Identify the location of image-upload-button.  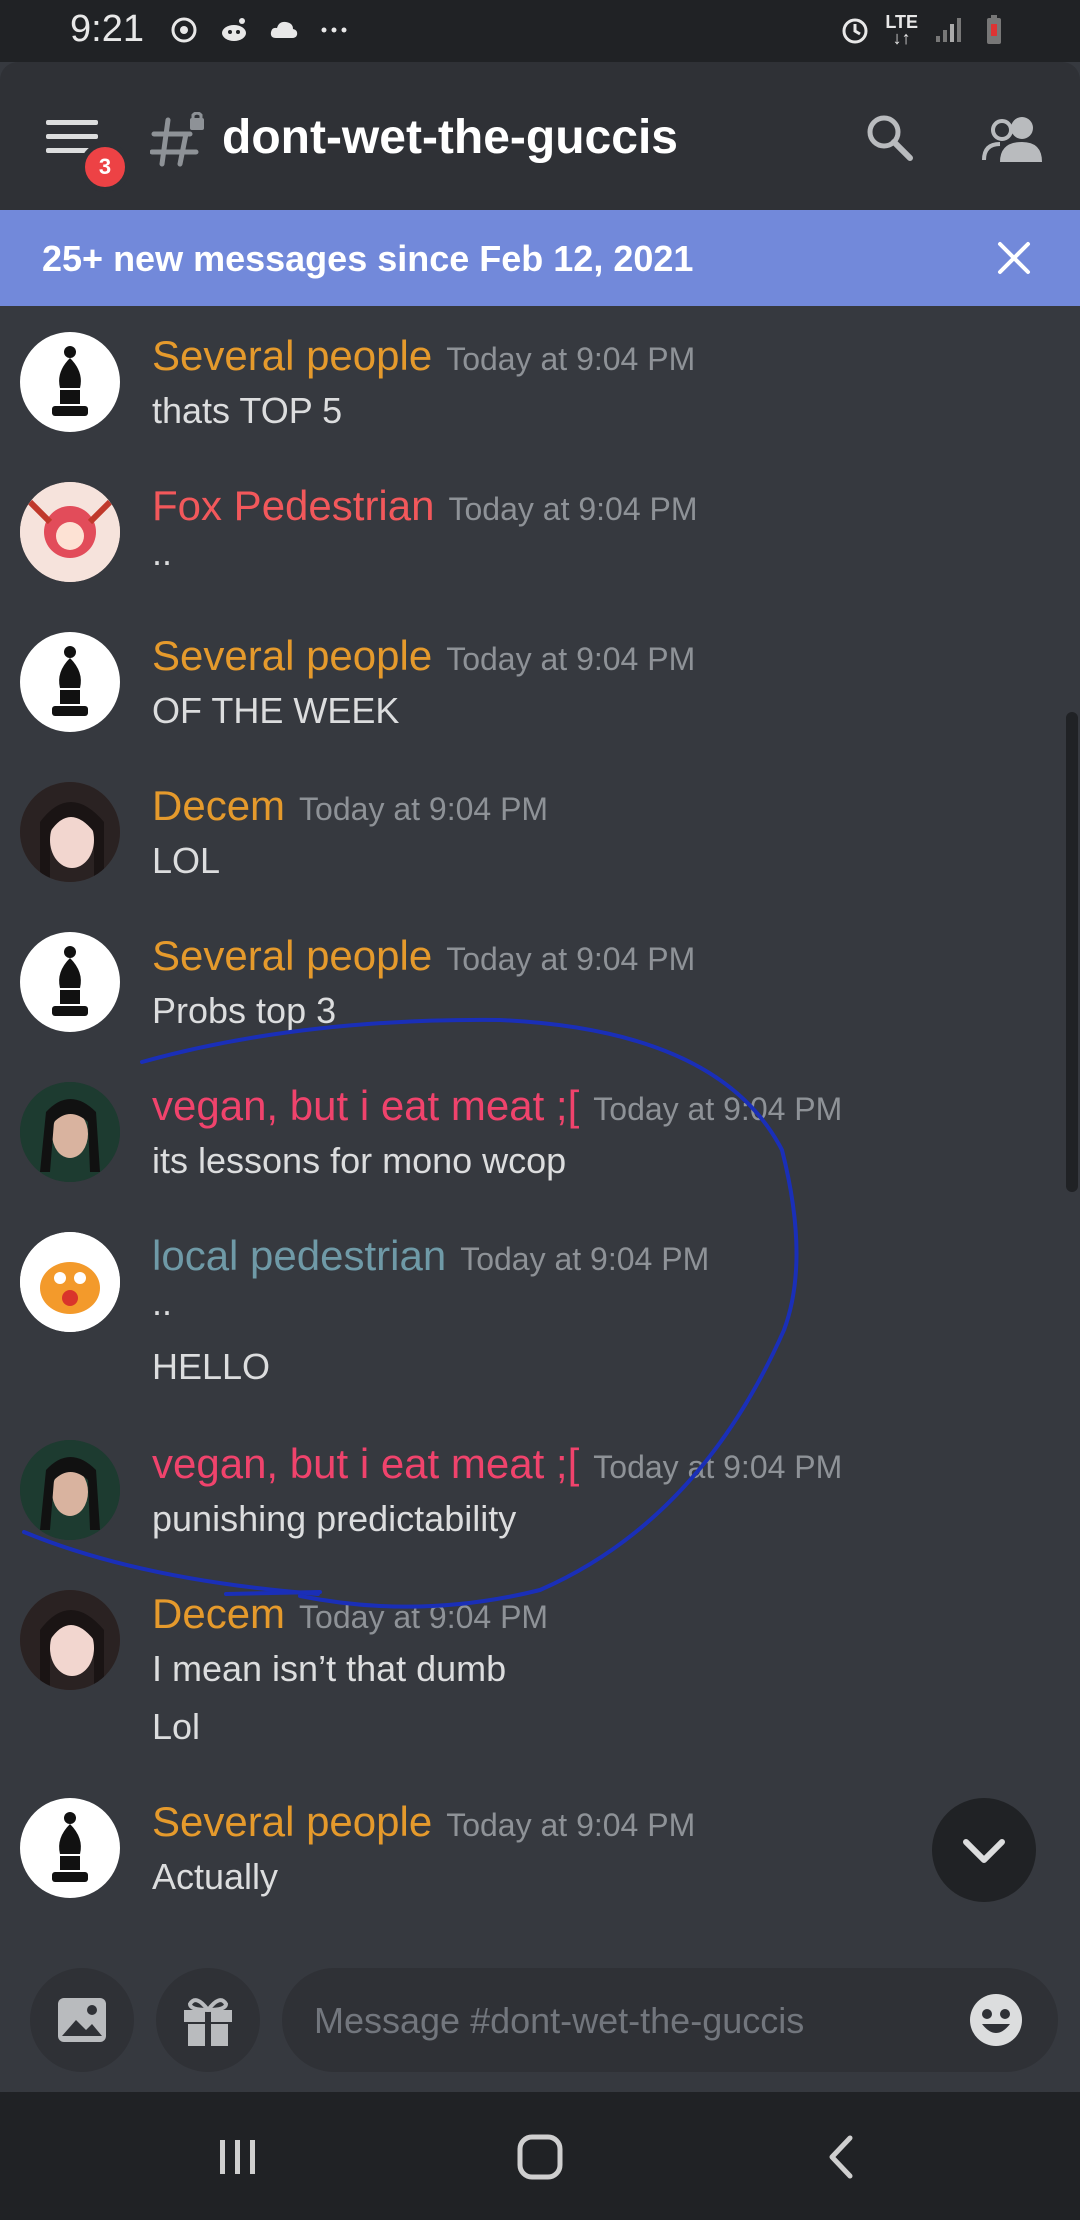
(82, 2020).